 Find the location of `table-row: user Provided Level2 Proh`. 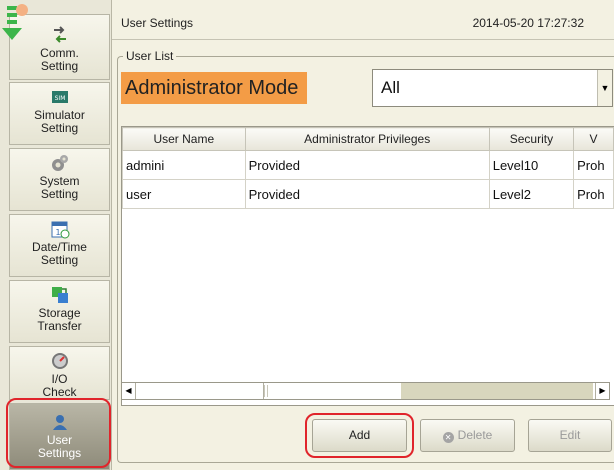

table-row: user Provided Level2 Proh is located at coordinates (368, 194).